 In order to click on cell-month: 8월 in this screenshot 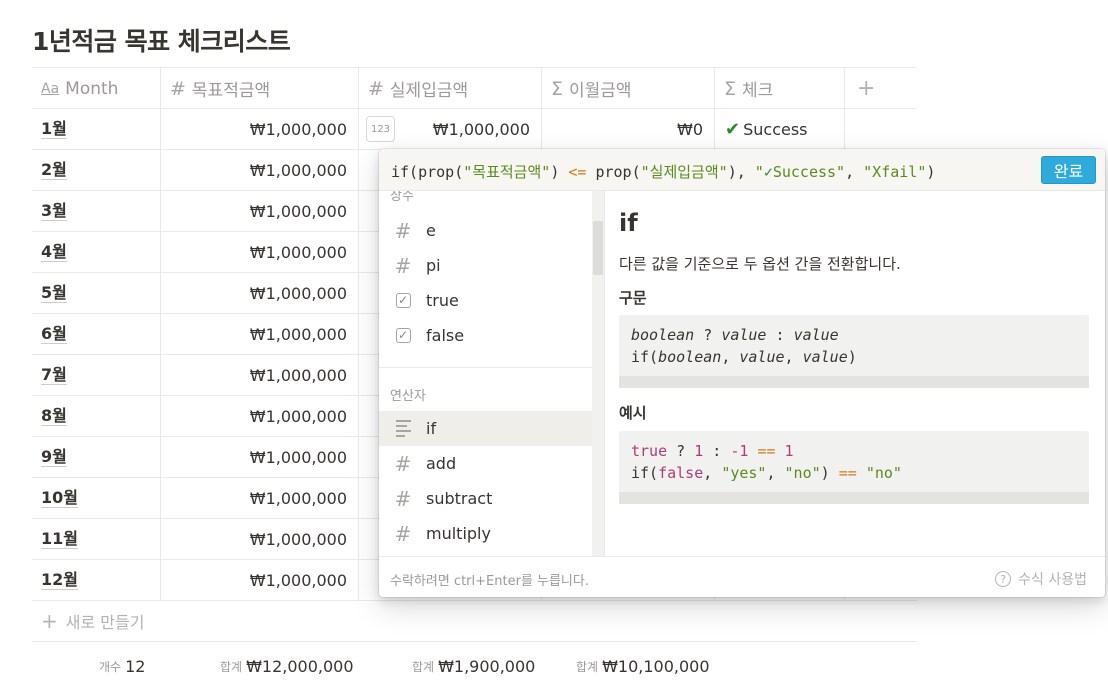, I will do `click(96, 416)`.